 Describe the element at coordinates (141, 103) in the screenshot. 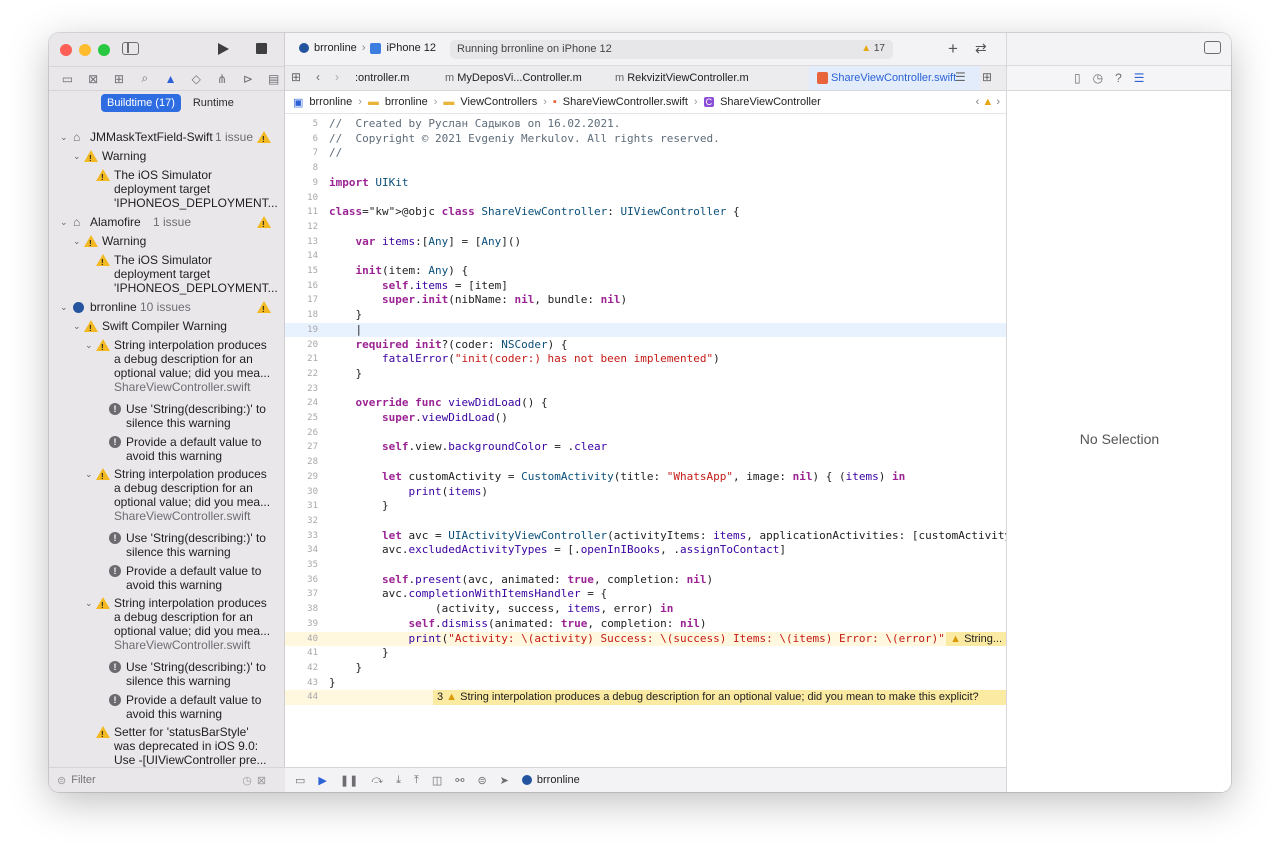

I see `buildtime-segment: Buildtime (17)` at that location.